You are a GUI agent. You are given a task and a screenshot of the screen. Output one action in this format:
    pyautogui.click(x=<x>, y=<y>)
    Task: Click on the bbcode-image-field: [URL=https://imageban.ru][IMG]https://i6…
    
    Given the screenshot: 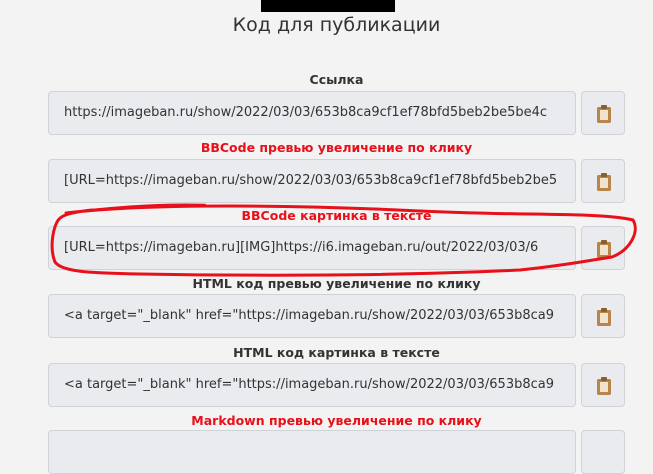 What is the action you would take?
    pyautogui.click(x=312, y=248)
    